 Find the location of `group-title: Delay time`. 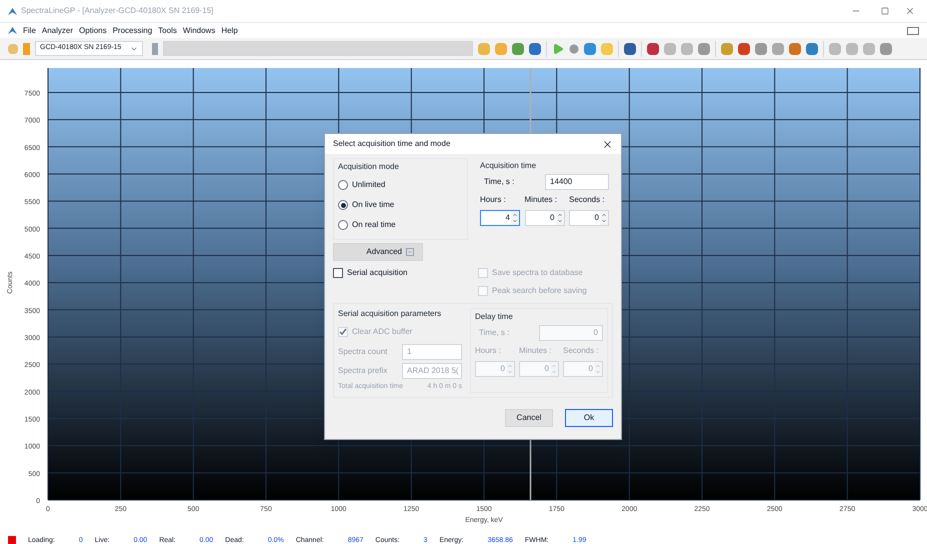

group-title: Delay time is located at coordinates (494, 317).